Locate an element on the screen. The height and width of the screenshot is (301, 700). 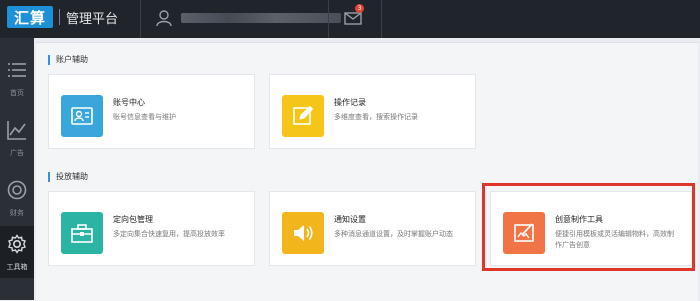
card-operation-log: 操作记录 多维度查看，搜索操作记录 is located at coordinates (372, 111).